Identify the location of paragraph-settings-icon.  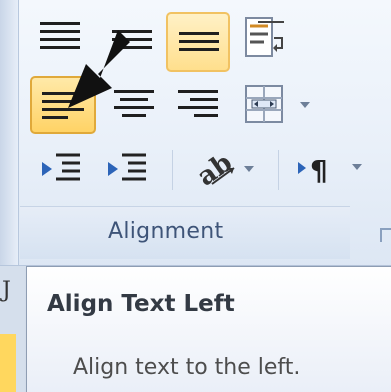
(264, 37).